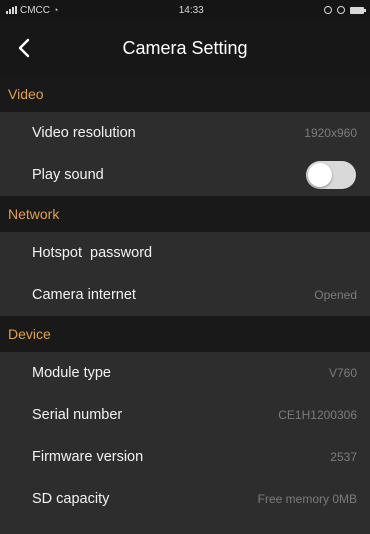 The height and width of the screenshot is (534, 370). Describe the element at coordinates (71, 499) in the screenshot. I see `sd-capacity-label: SD capacity` at that location.